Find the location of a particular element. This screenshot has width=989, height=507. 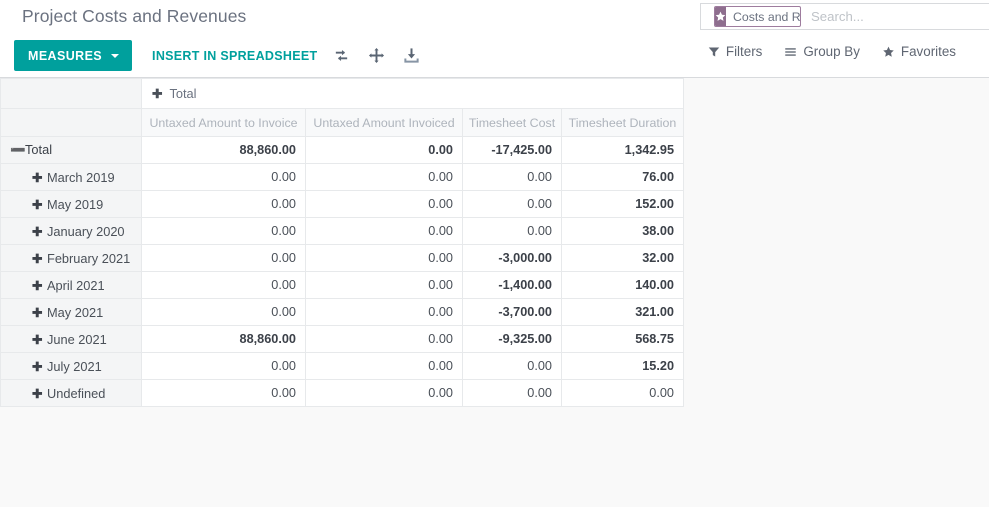

star-icon is located at coordinates (720, 16).